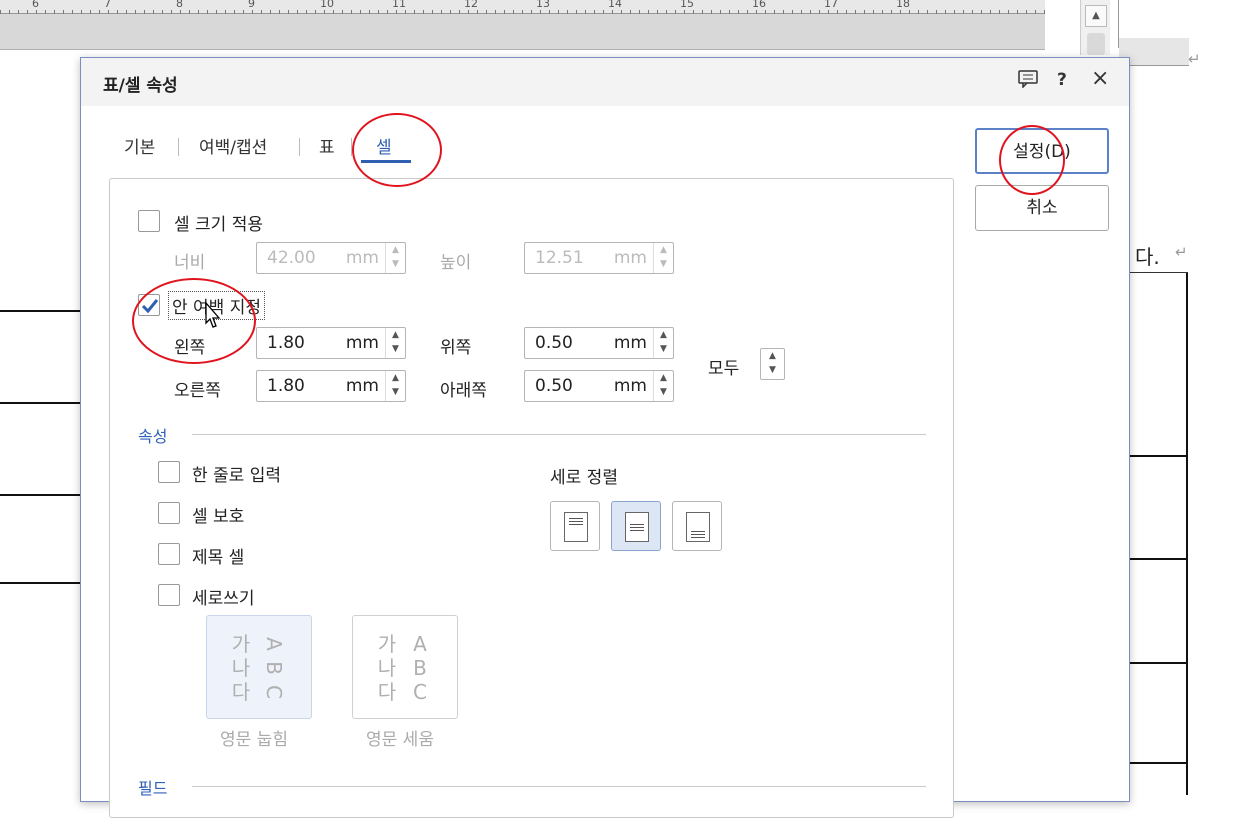 This screenshot has height=818, width=1250. I want to click on sample-char: C, so click(274, 692).